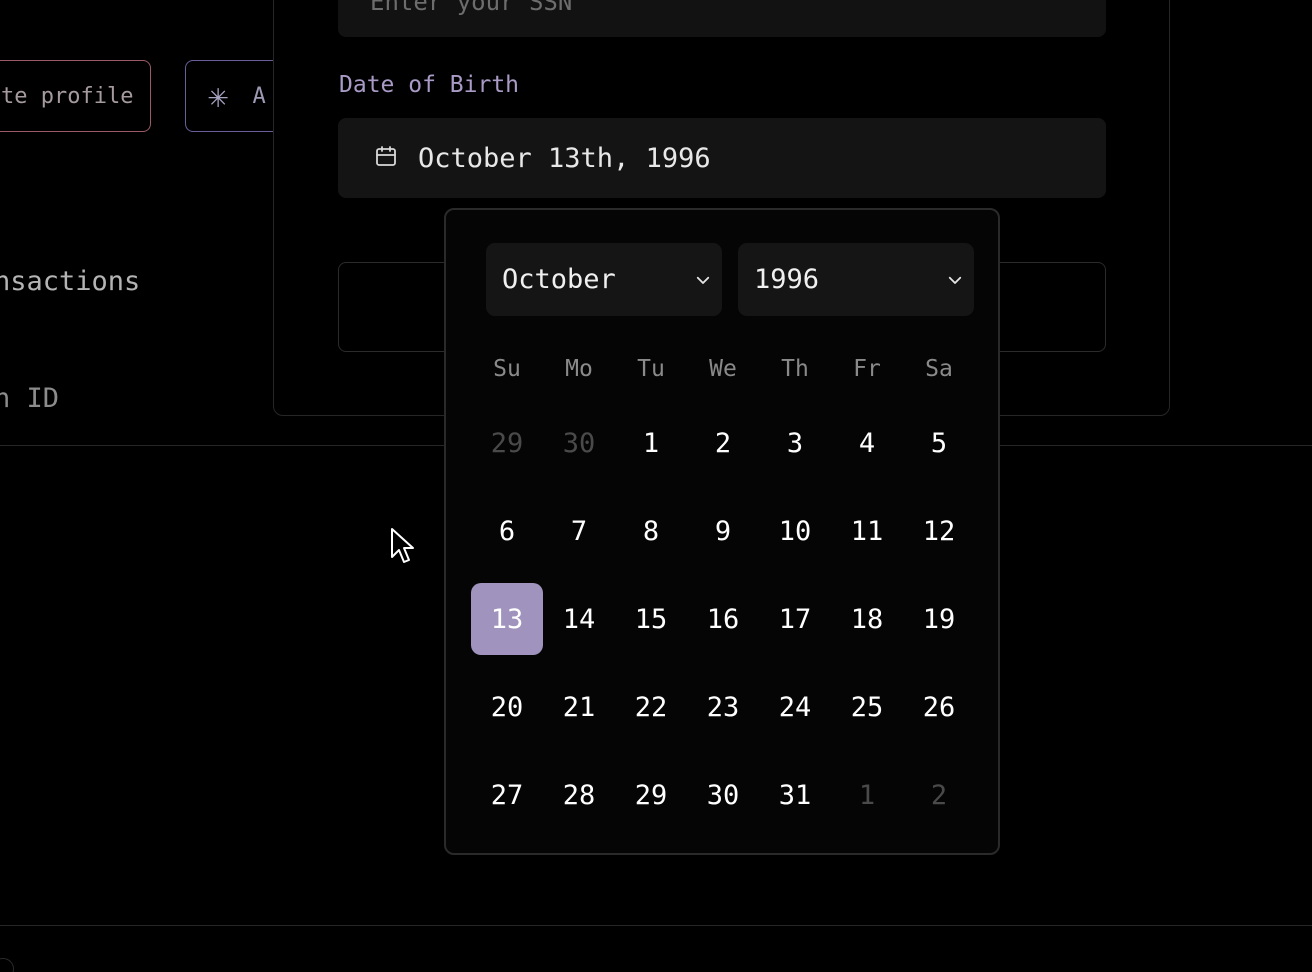 The image size is (1312, 972). I want to click on calendar-day: 24, so click(795, 707).